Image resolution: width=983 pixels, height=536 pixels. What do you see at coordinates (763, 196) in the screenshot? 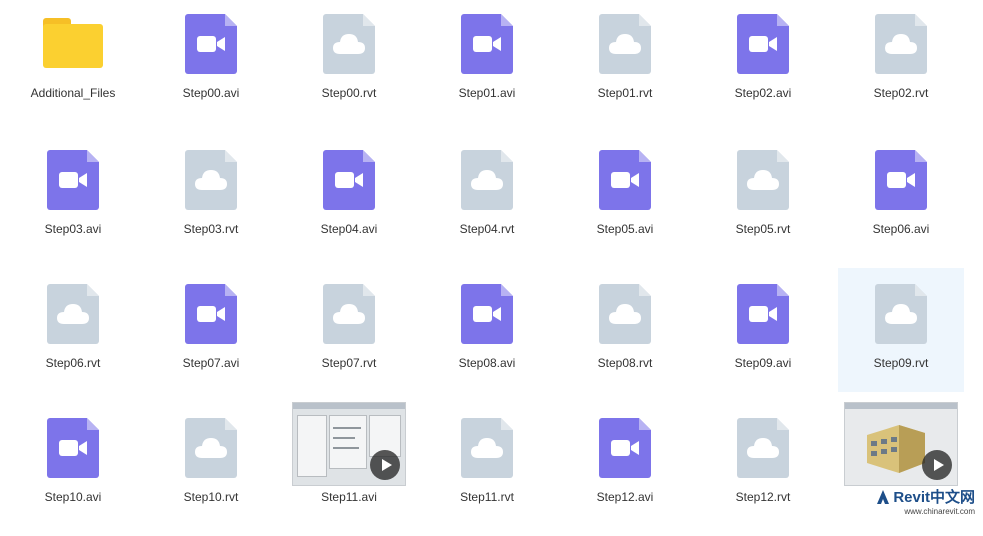
I see `file-item: Step05.rvt` at bounding box center [763, 196].